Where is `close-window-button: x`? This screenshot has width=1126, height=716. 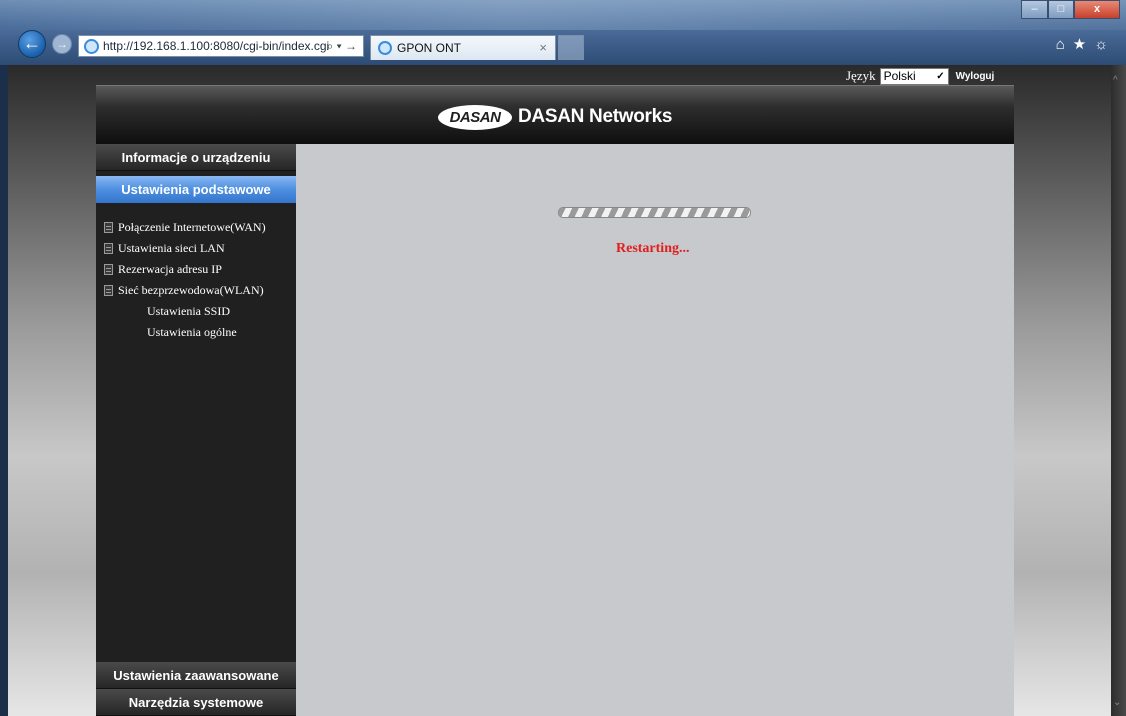
close-window-button: x is located at coordinates (1097, 9).